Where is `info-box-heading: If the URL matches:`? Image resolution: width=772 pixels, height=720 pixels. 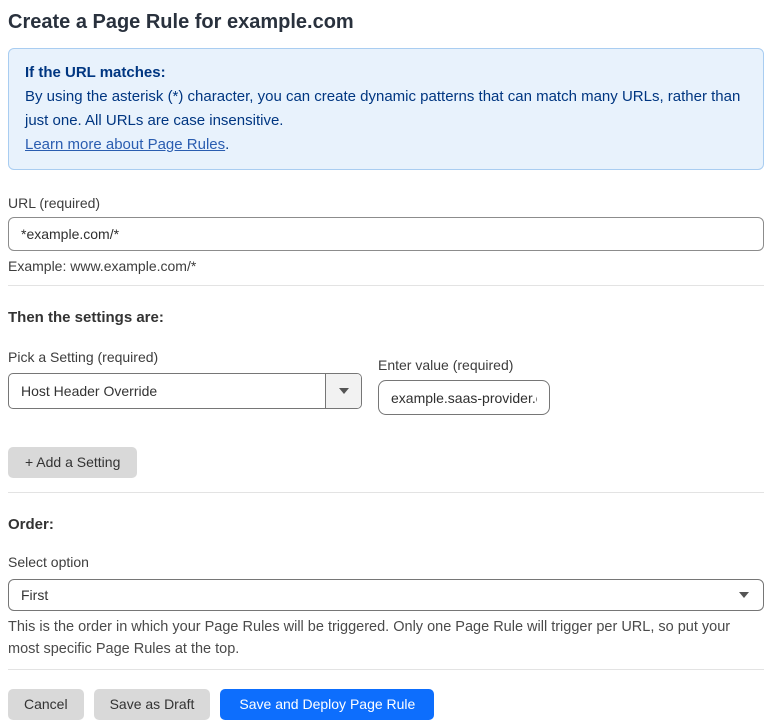
info-box-heading: If the URL matches: is located at coordinates (95, 72).